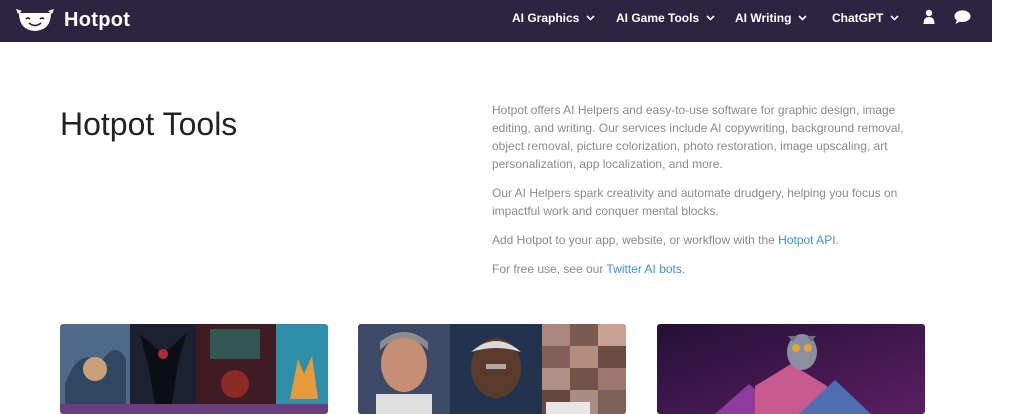 This screenshot has width=1012, height=414. What do you see at coordinates (702, 269) in the screenshot?
I see `intro-paragraph-4: For free use, see our Twitter AI bots.` at bounding box center [702, 269].